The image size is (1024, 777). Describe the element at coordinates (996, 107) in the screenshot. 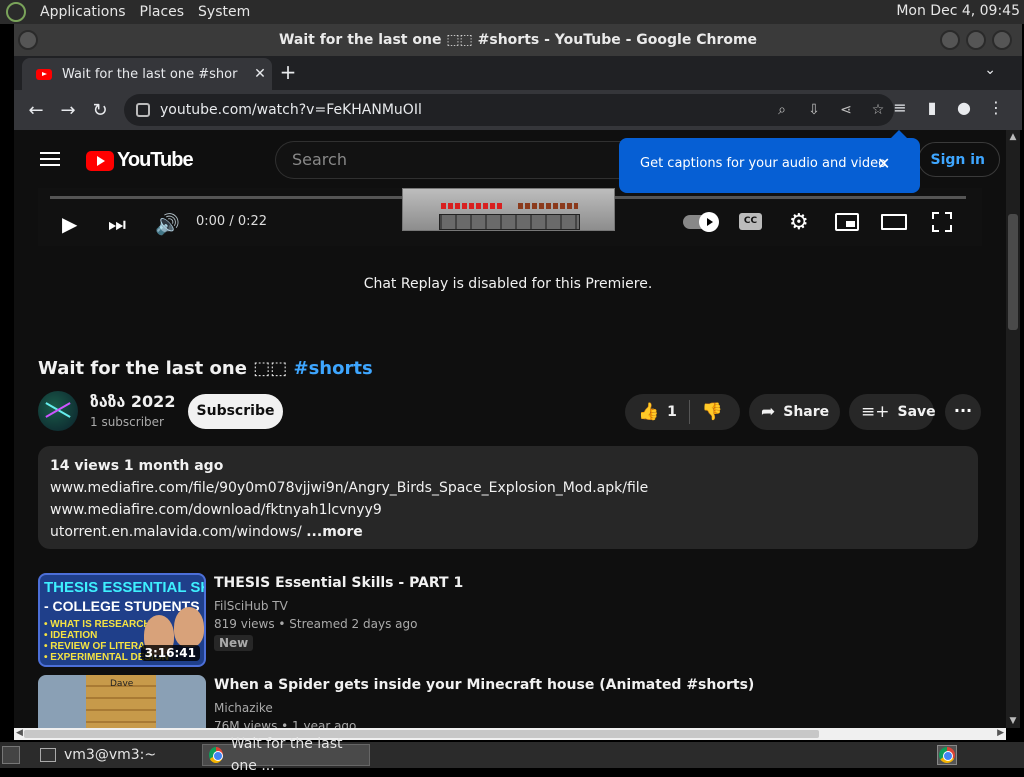

I see `chrome-menu-icon: ⋮` at that location.